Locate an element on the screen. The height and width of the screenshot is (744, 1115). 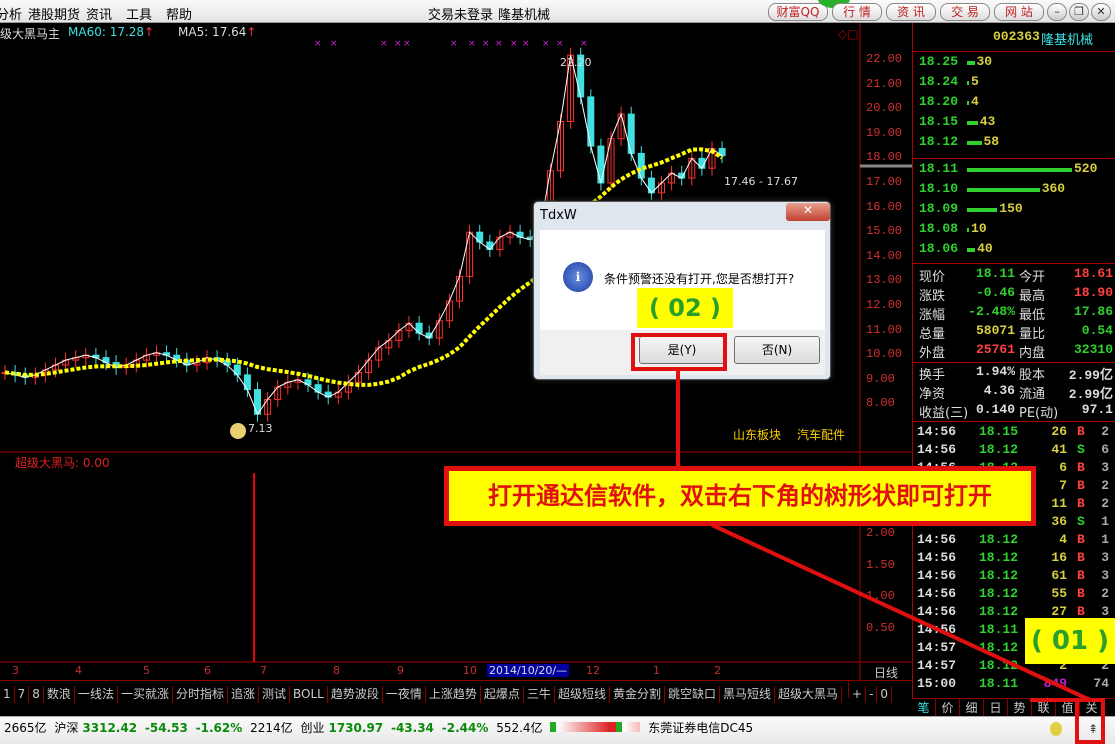
market-button: 行 情 is located at coordinates (857, 12).